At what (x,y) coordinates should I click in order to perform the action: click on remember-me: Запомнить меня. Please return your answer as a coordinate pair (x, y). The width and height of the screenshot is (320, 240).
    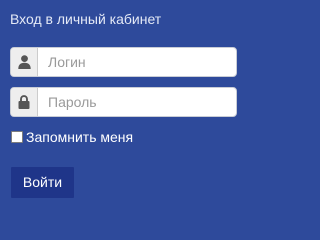
    Looking at the image, I should click on (72, 137).